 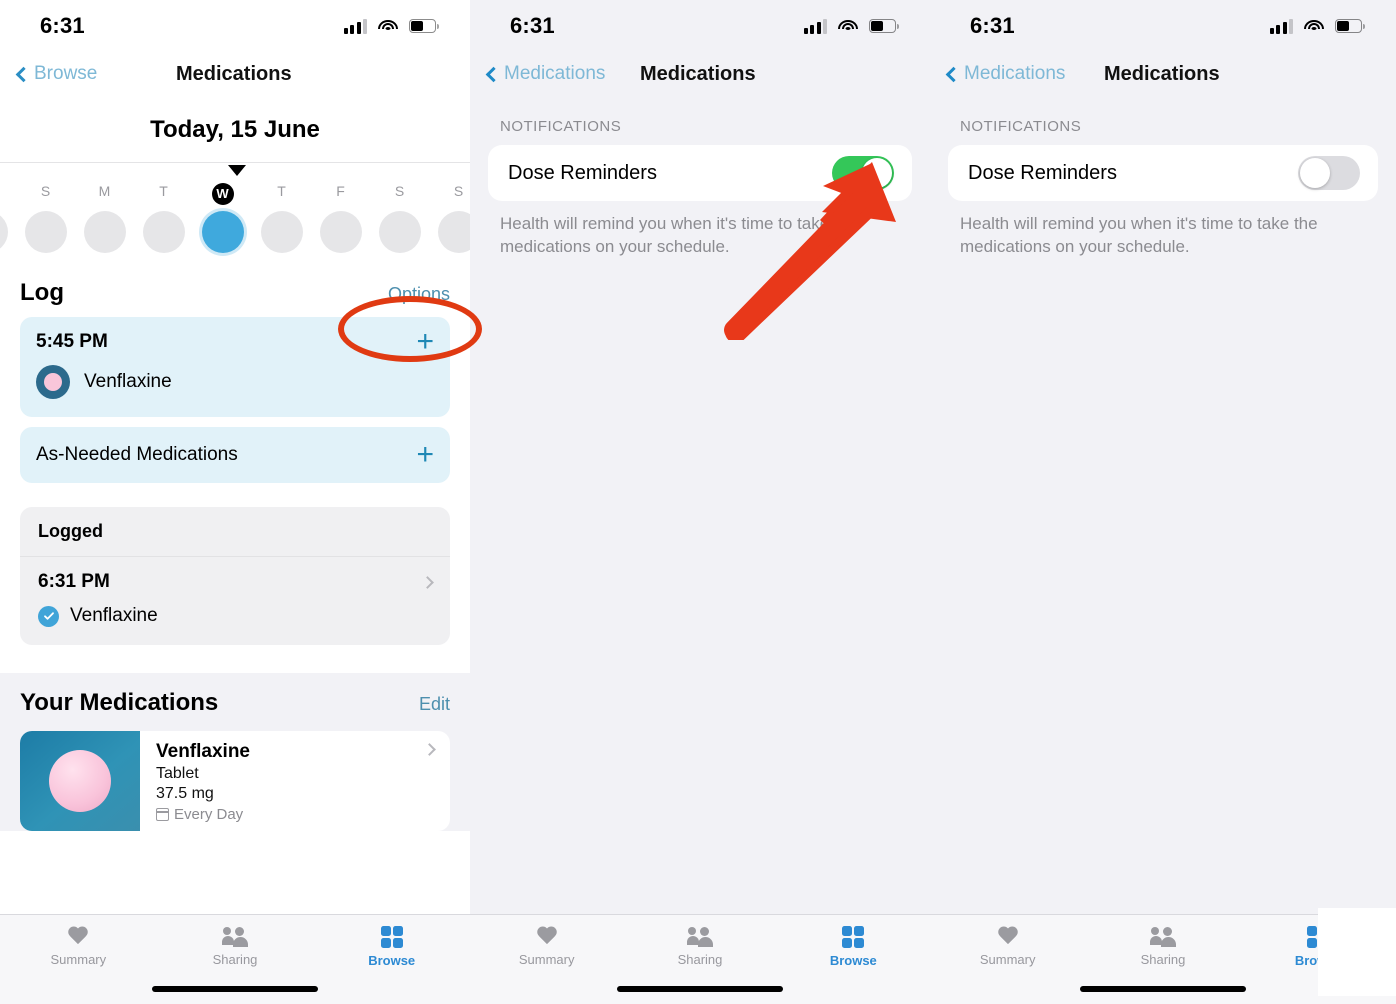 What do you see at coordinates (114, 615) in the screenshot?
I see `logged-medication-name: Venflaxine` at bounding box center [114, 615].